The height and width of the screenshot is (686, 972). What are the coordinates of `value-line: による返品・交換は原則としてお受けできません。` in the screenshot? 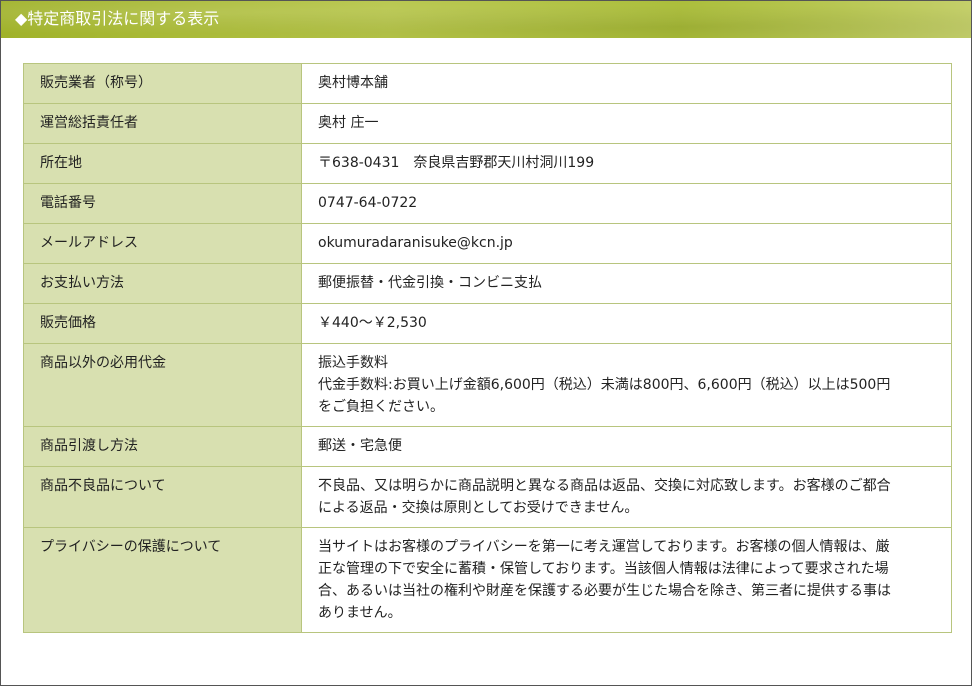 It's located at (478, 508).